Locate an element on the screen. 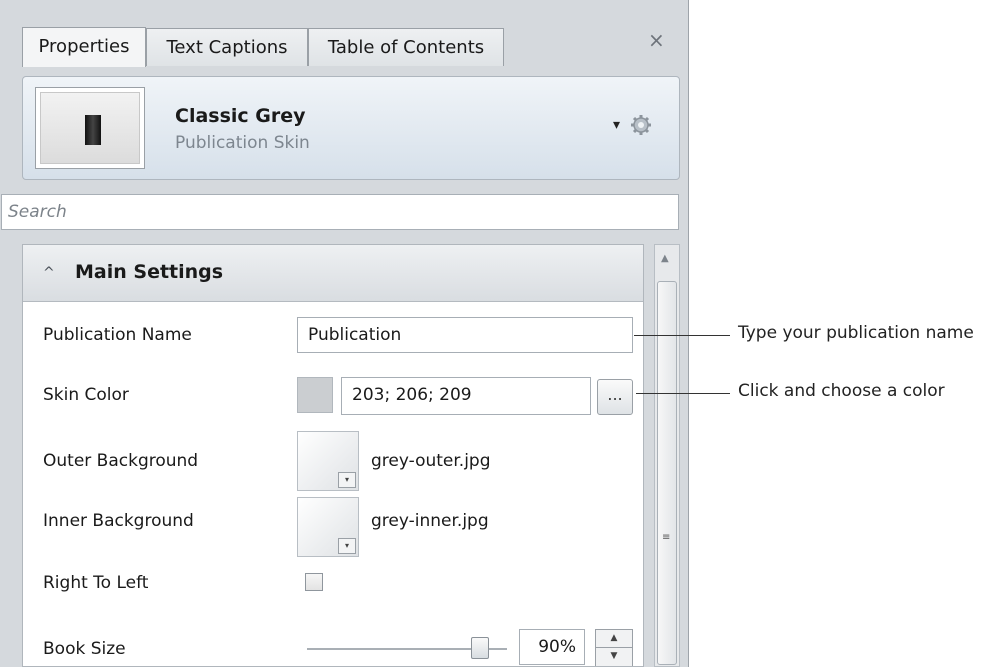 This screenshot has width=990, height=667. skin-subtitle: Publication Skin is located at coordinates (242, 143).